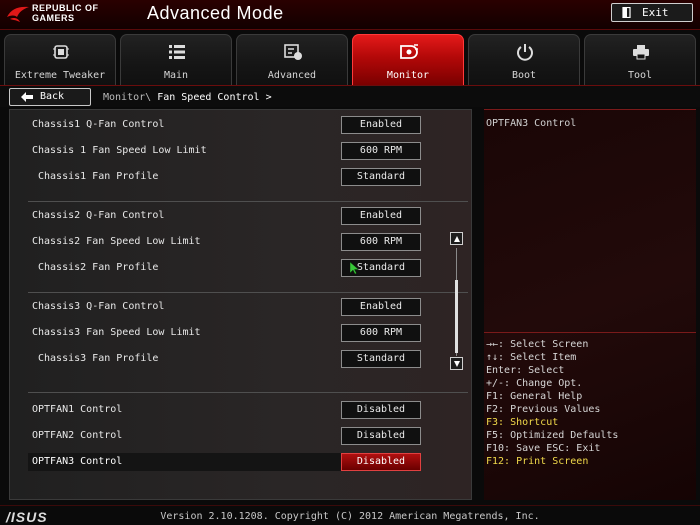 The height and width of the screenshot is (525, 700). What do you see at coordinates (224, 410) in the screenshot?
I see `setting-row: OPTFAN1 Control Disabled` at bounding box center [224, 410].